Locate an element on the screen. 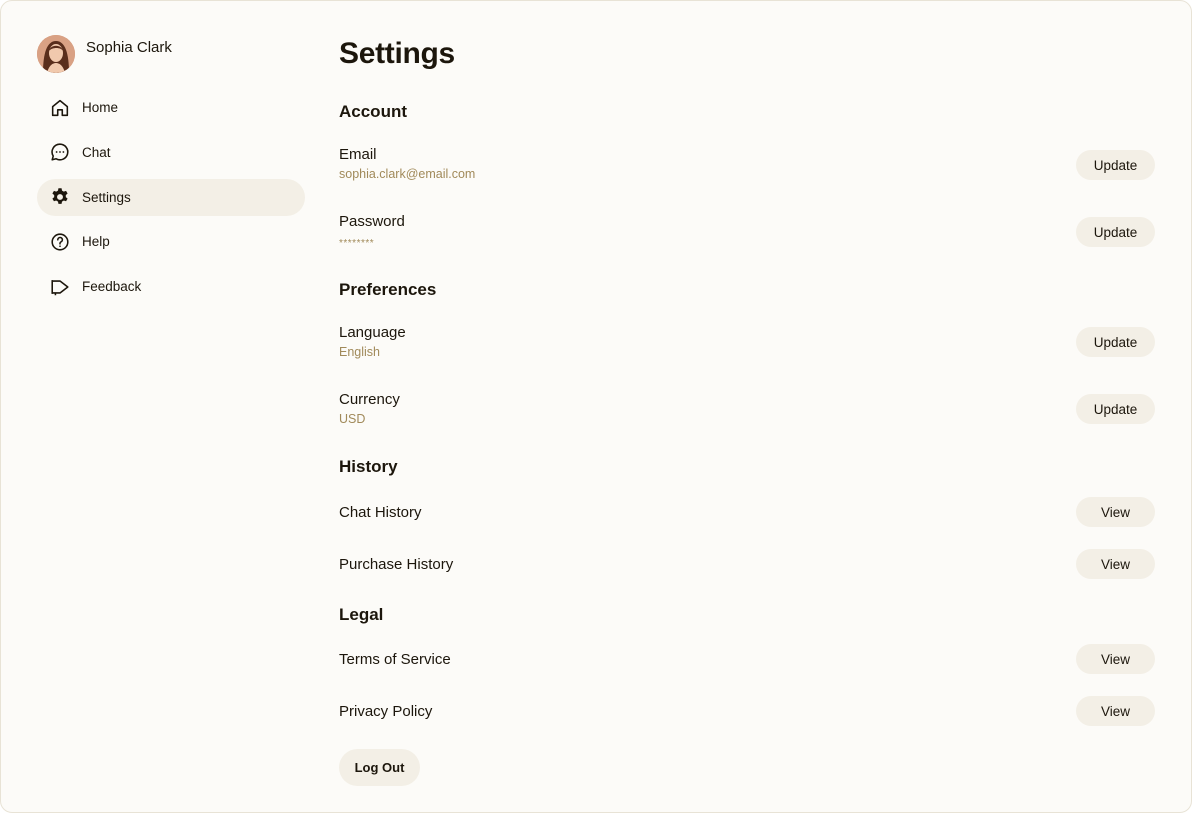  home-icon is located at coordinates (60, 108).